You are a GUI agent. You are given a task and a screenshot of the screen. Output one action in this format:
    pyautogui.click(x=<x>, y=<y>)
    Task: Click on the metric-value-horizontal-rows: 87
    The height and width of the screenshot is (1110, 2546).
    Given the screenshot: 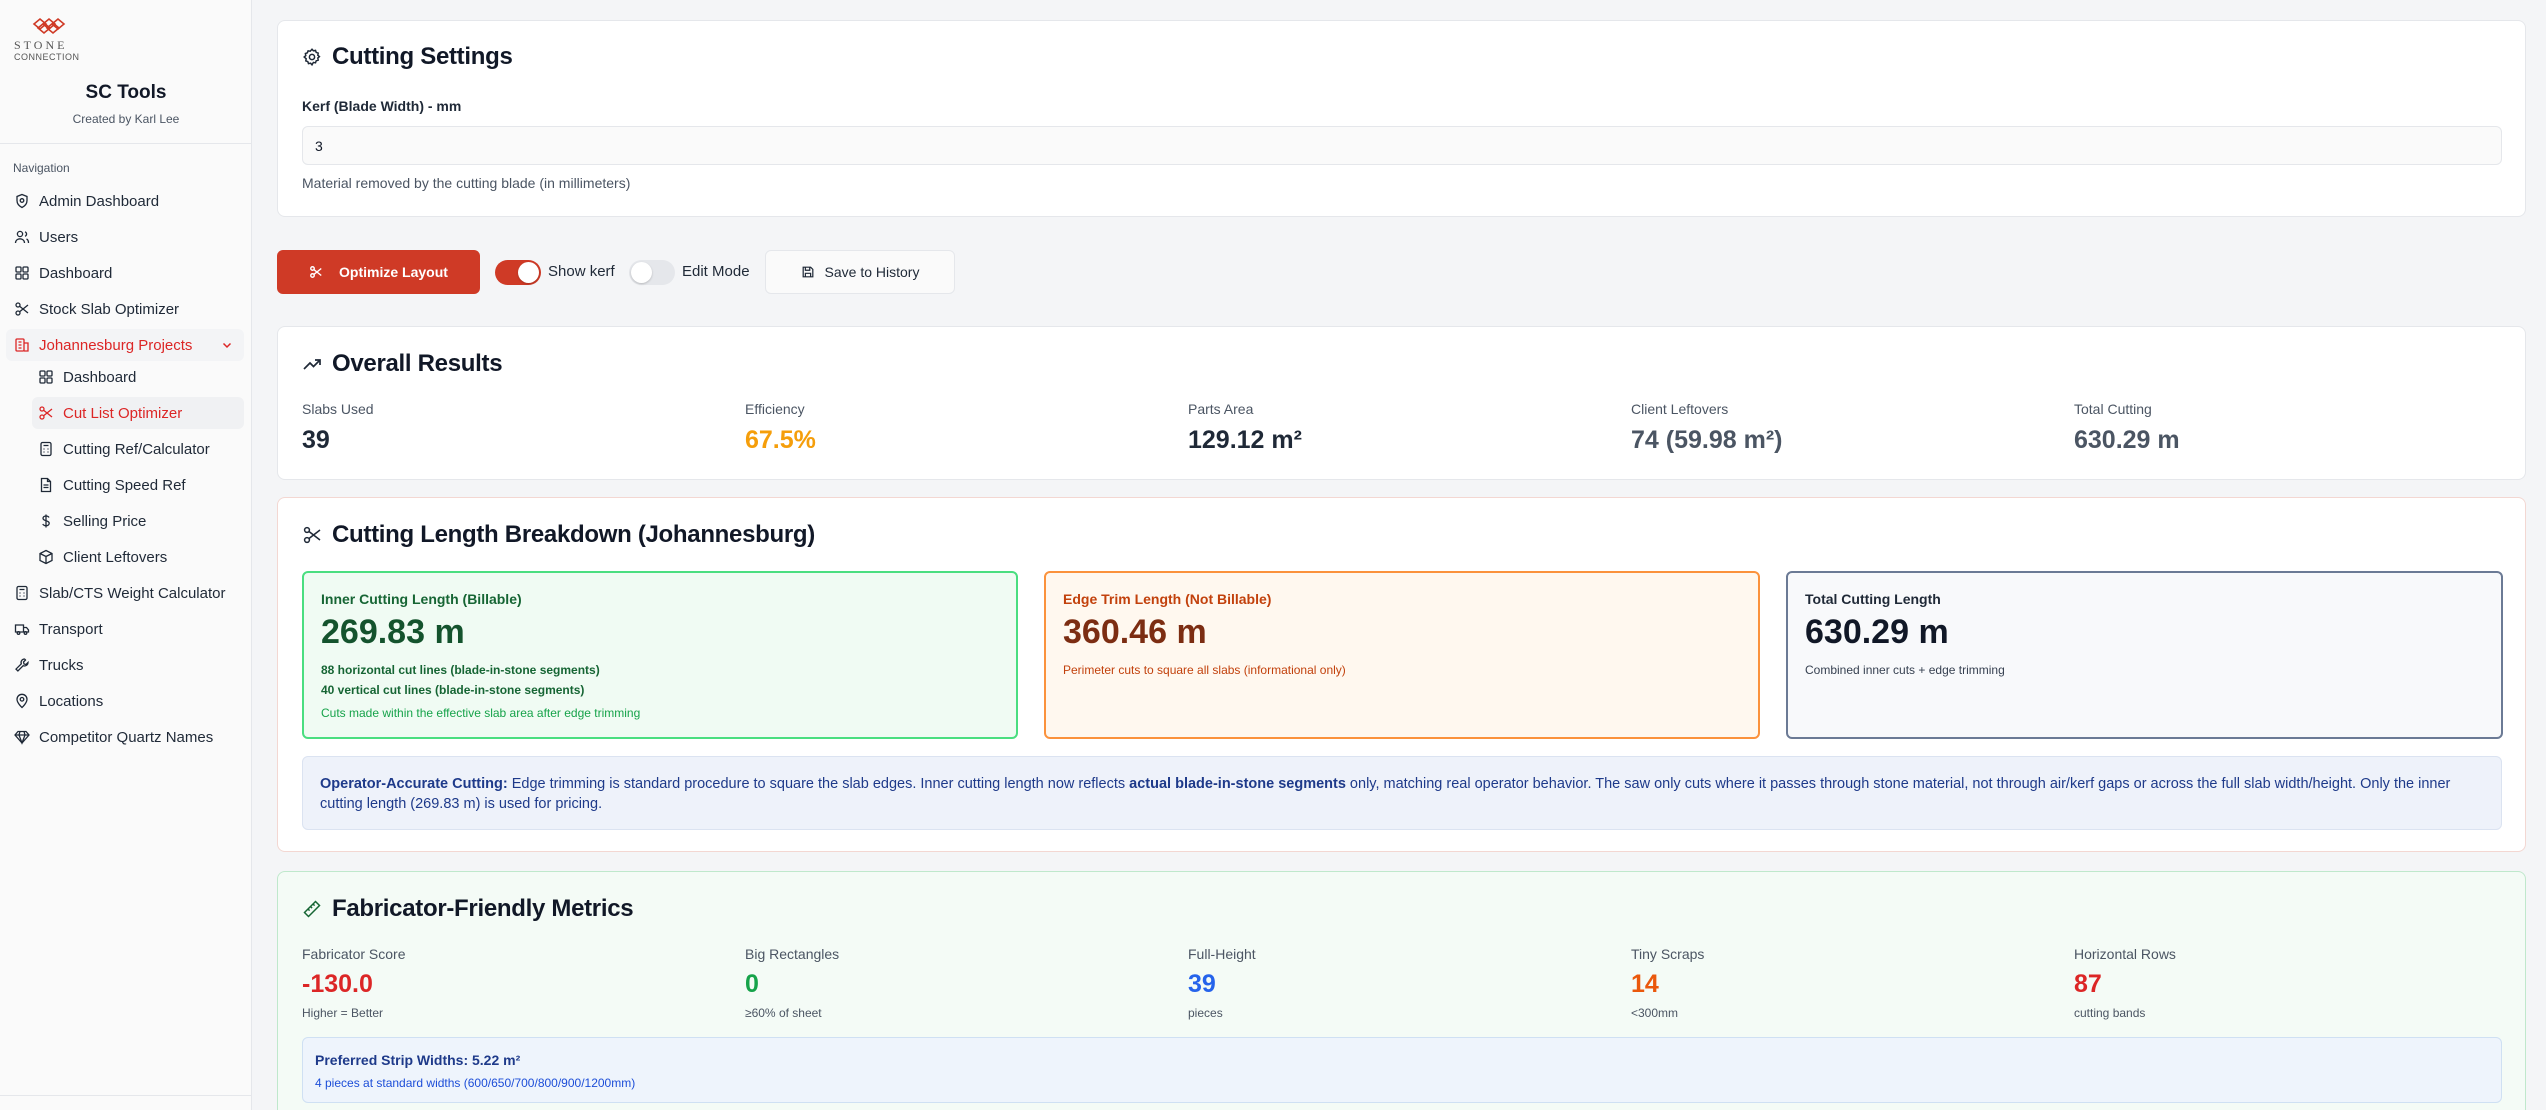 What is the action you would take?
    pyautogui.click(x=2088, y=984)
    